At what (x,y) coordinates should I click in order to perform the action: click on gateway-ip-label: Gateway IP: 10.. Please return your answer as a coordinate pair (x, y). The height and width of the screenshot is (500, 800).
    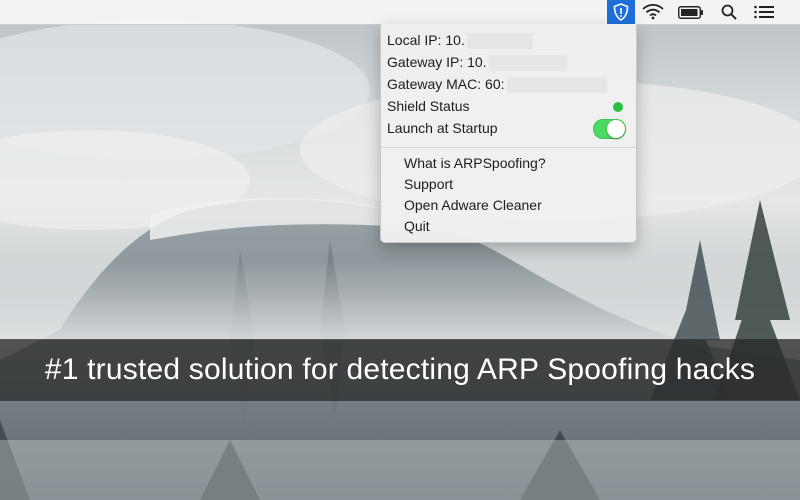
    Looking at the image, I should click on (437, 62).